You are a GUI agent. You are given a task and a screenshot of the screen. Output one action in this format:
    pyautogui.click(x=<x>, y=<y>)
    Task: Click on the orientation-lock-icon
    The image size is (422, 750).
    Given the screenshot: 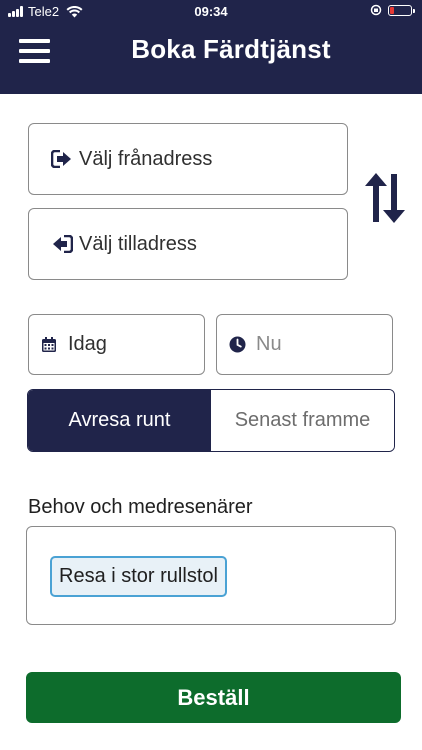 What is the action you would take?
    pyautogui.click(x=376, y=10)
    